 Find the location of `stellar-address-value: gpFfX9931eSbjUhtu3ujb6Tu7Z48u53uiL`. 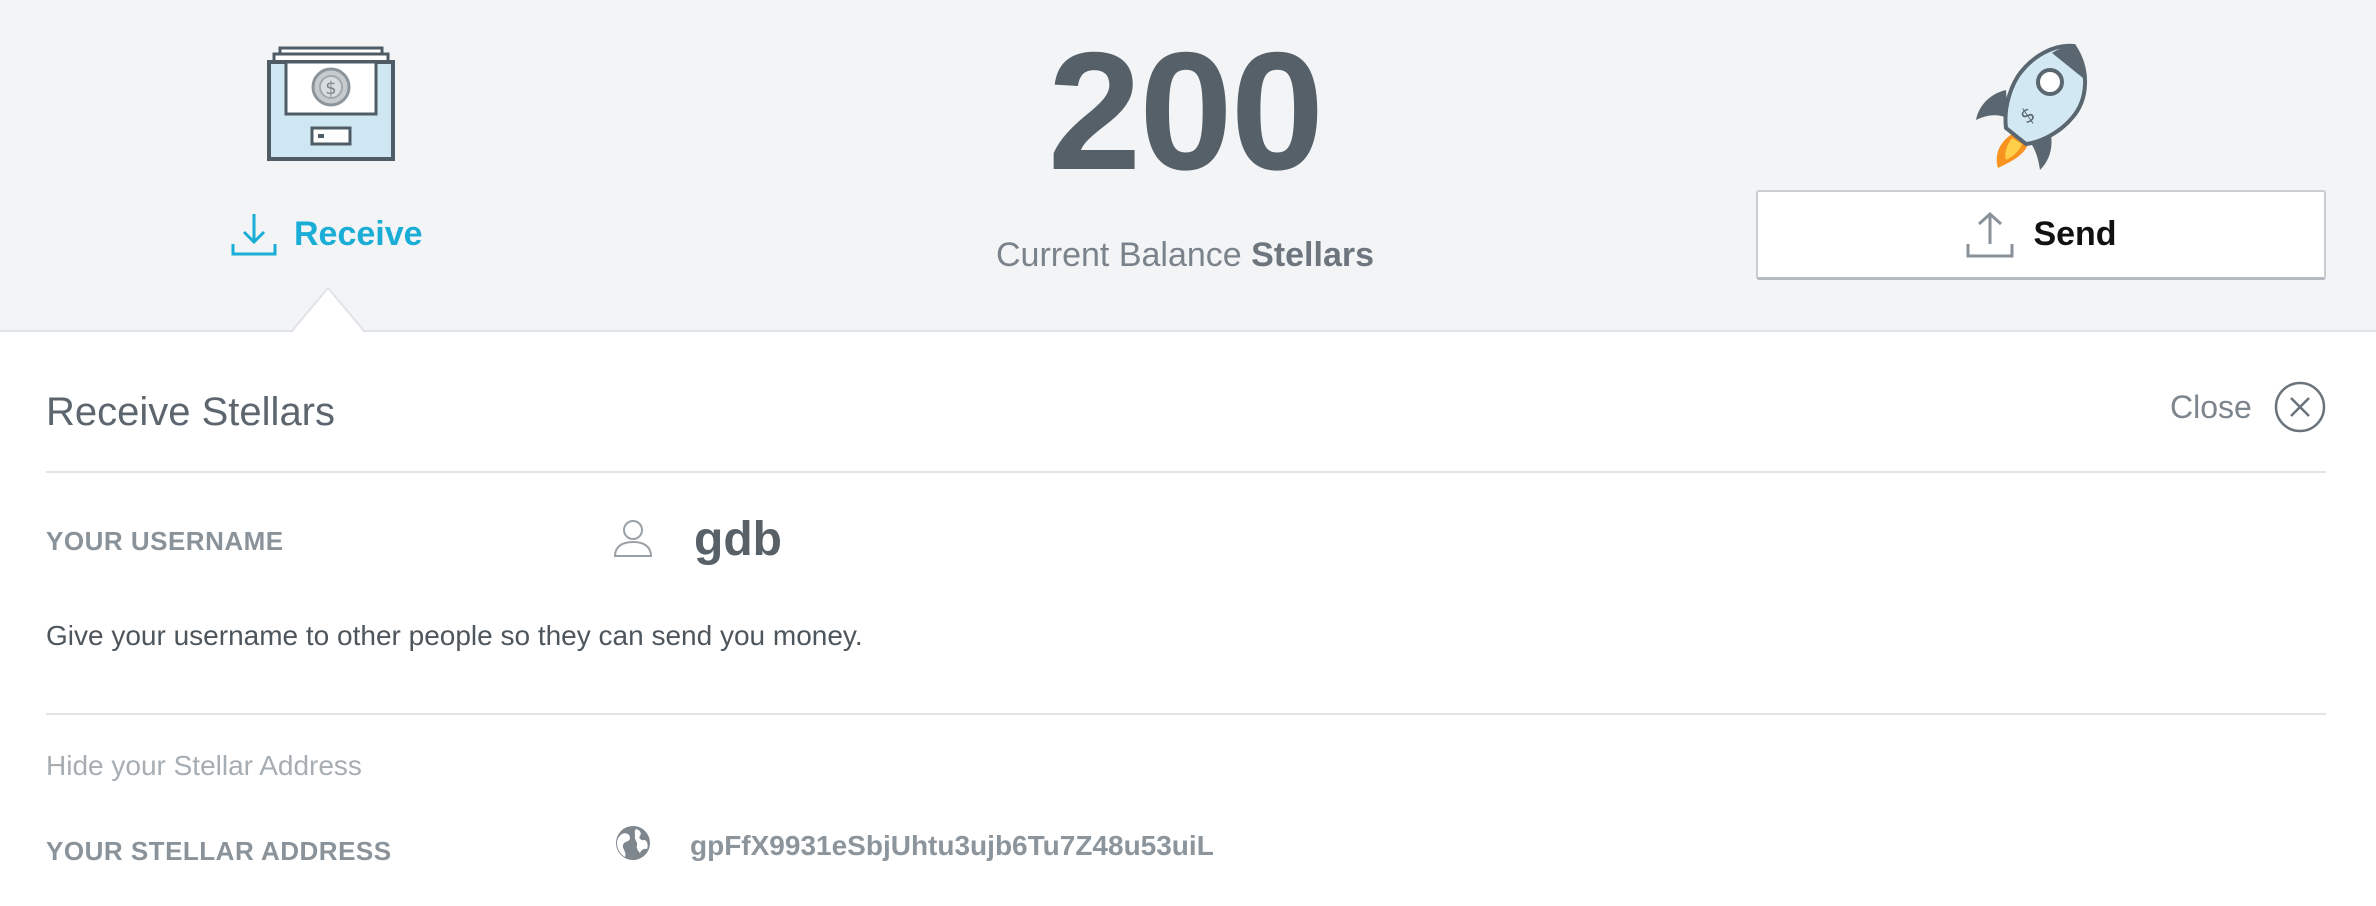

stellar-address-value: gpFfX9931eSbjUhtu3ujb6Tu7Z48u53uiL is located at coordinates (952, 845).